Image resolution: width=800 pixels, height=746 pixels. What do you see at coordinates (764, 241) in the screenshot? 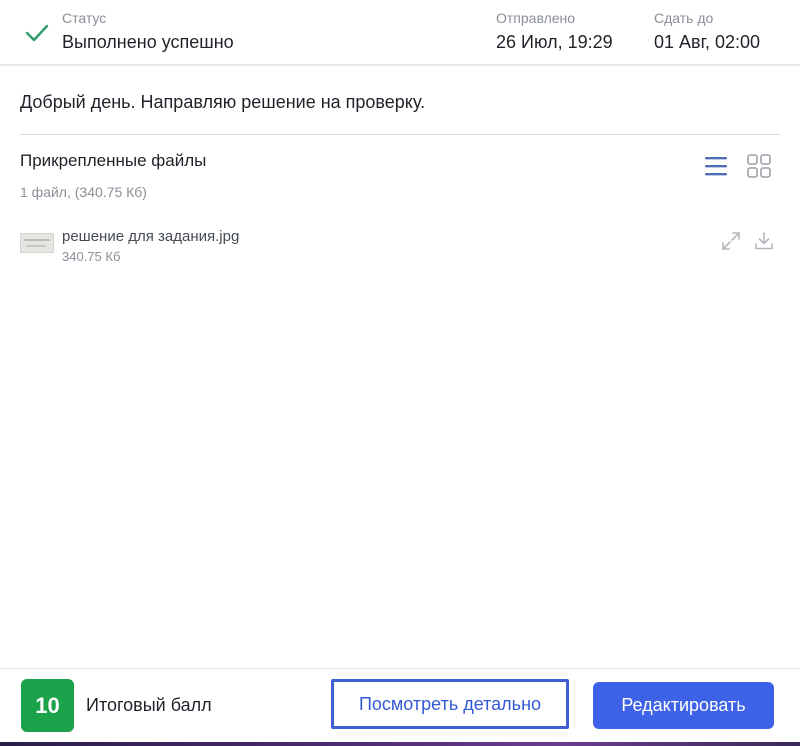
I see `download-icon` at bounding box center [764, 241].